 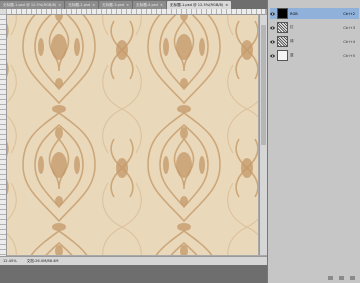 What do you see at coordinates (314, 13) in the screenshot?
I see `channel-row-rgb: RGB Ctrl+2` at bounding box center [314, 13].